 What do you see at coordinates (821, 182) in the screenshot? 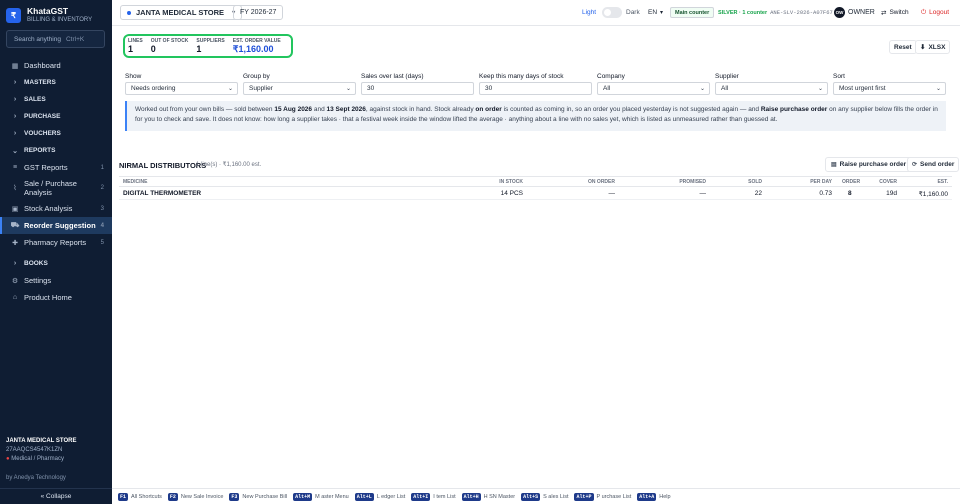
I see `col-per-day: PER DAY` at bounding box center [821, 182].